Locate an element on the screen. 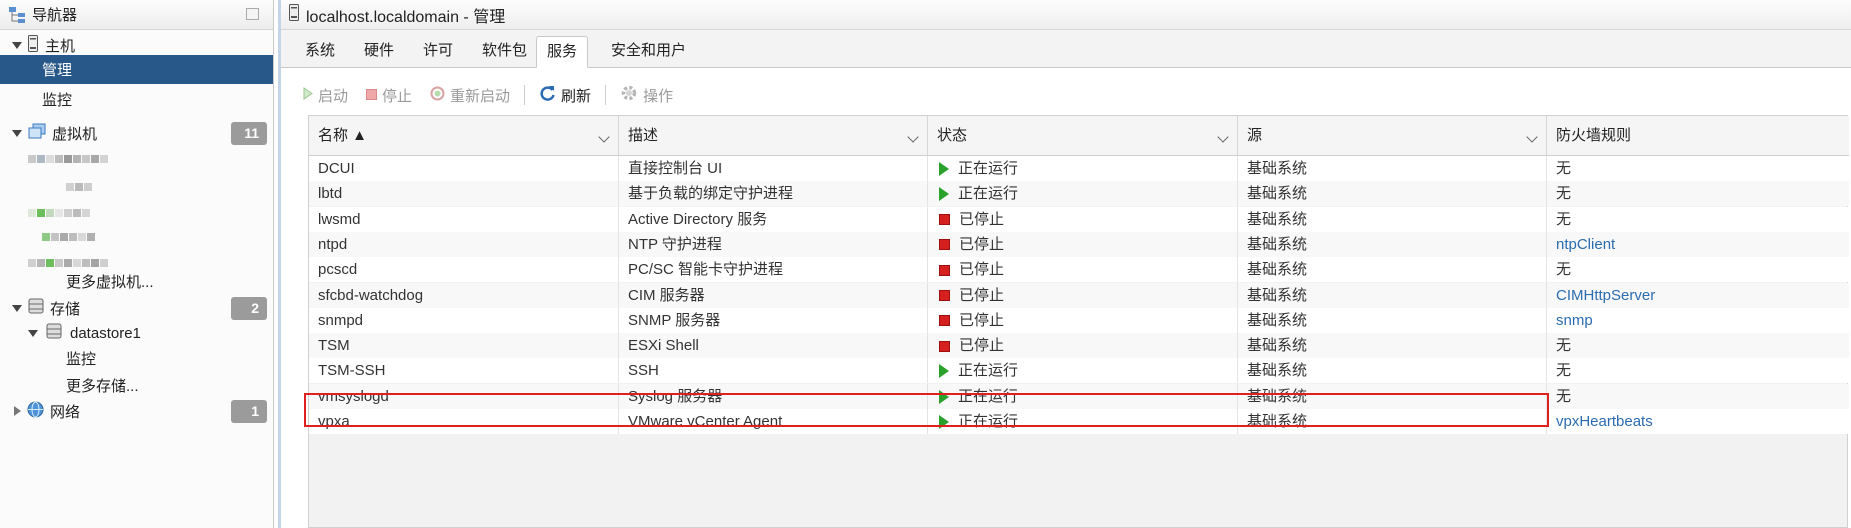 Image resolution: width=1851 pixels, height=528 pixels. cell-desc: VMware vCenter Agent is located at coordinates (773, 421).